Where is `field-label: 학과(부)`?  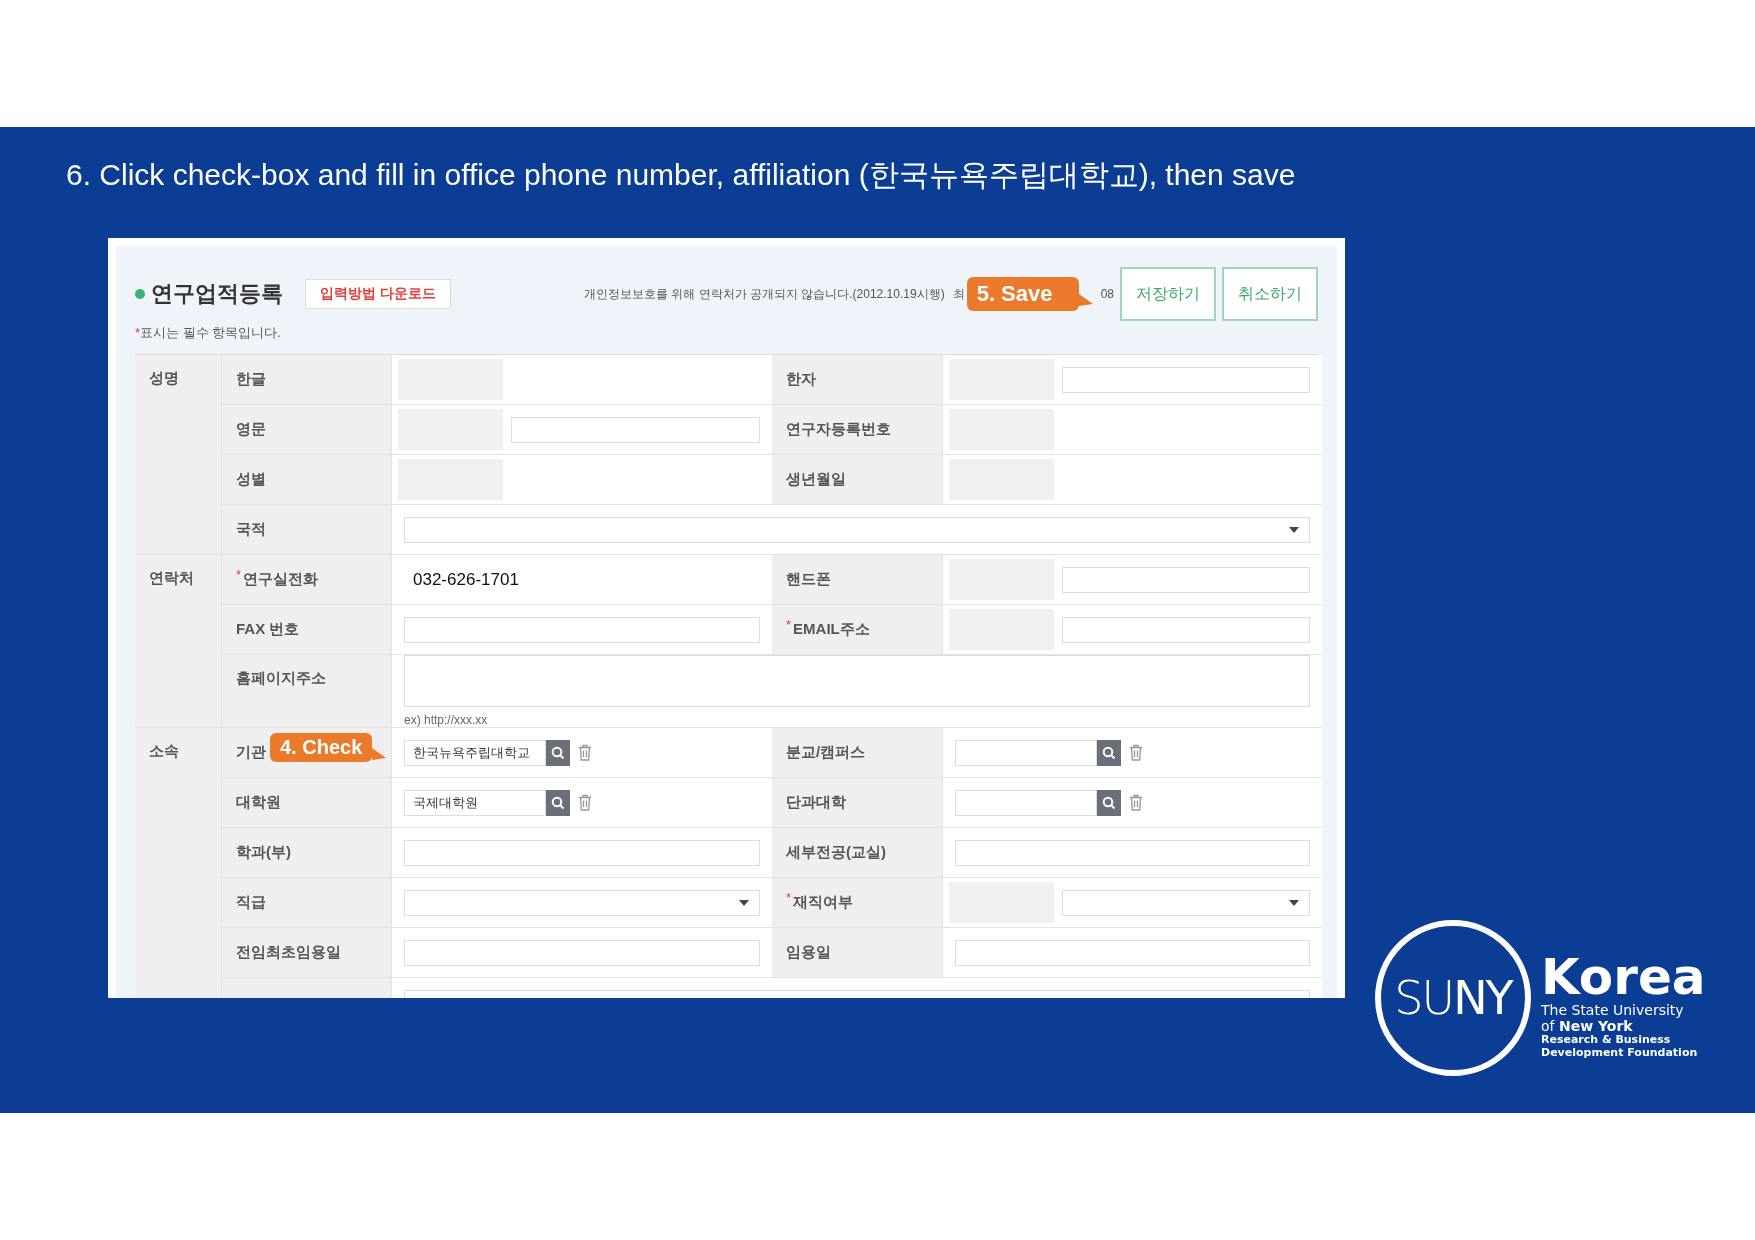
field-label: 학과(부) is located at coordinates (263, 852).